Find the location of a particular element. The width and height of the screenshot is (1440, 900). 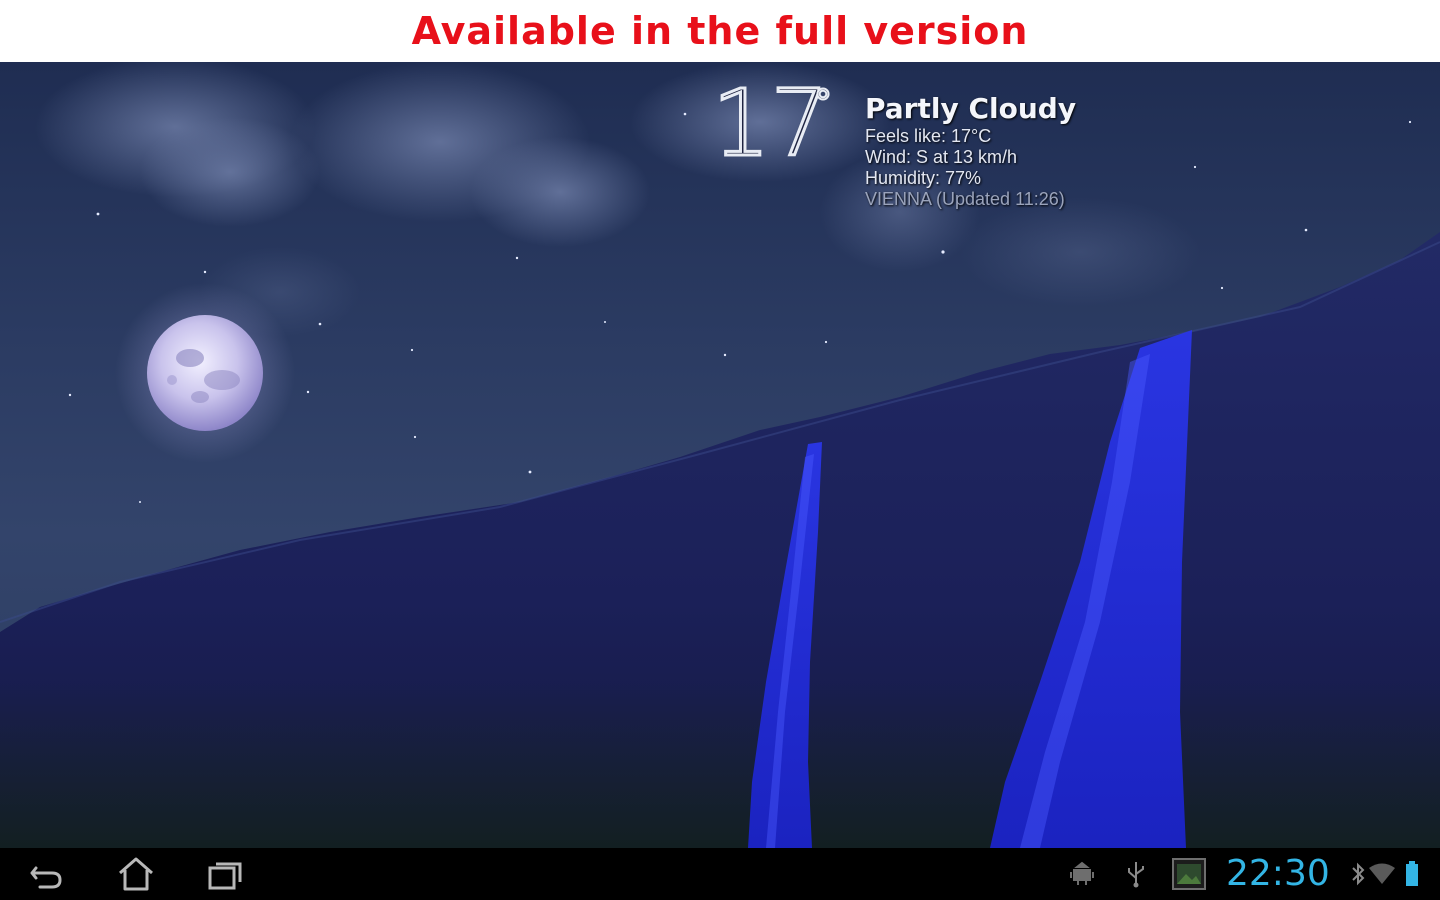

upgrade-banner: Available in the full version is located at coordinates (720, 31).